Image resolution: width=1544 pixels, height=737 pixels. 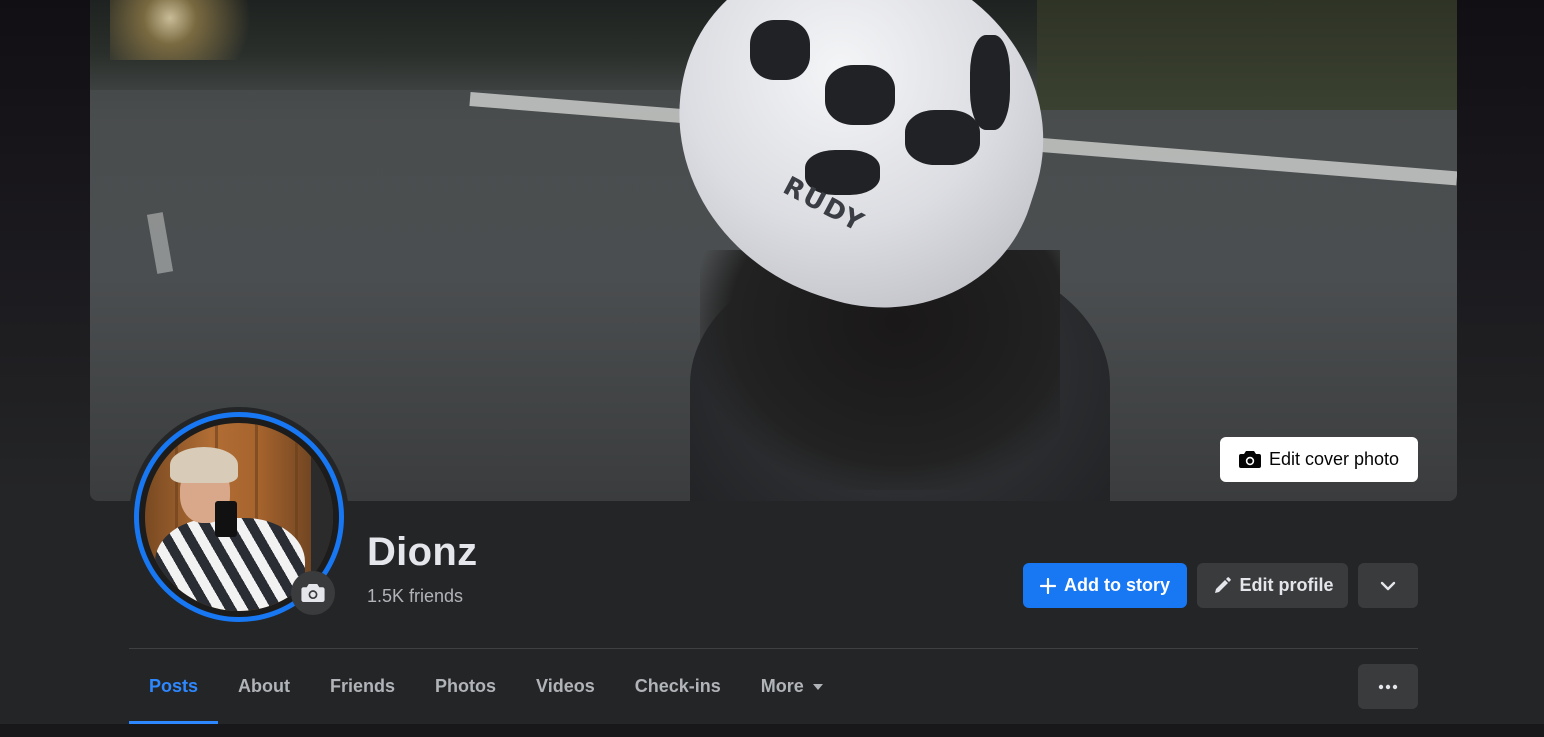 What do you see at coordinates (782, 686) in the screenshot?
I see `tab-label: More` at bounding box center [782, 686].